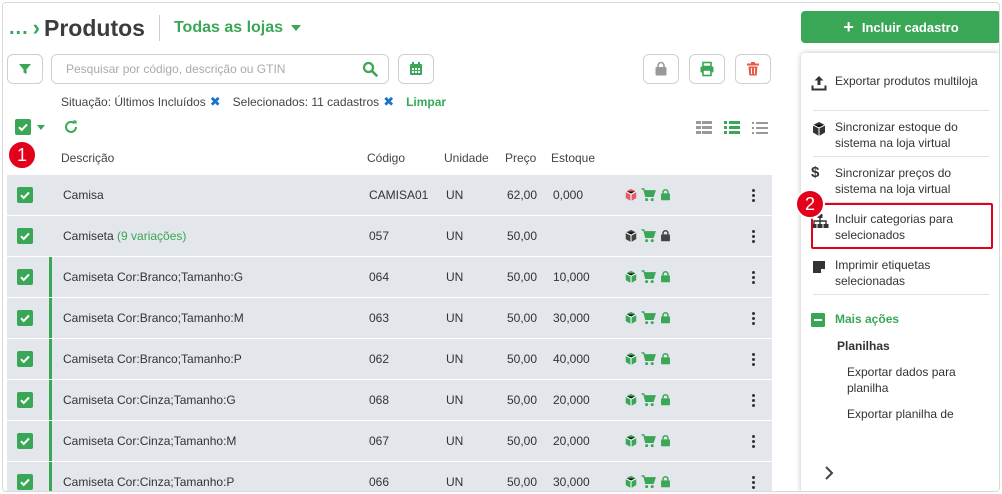  What do you see at coordinates (153, 318) in the screenshot?
I see `product-description: Camiseta Cor:Branco;Tamanho:M` at bounding box center [153, 318].